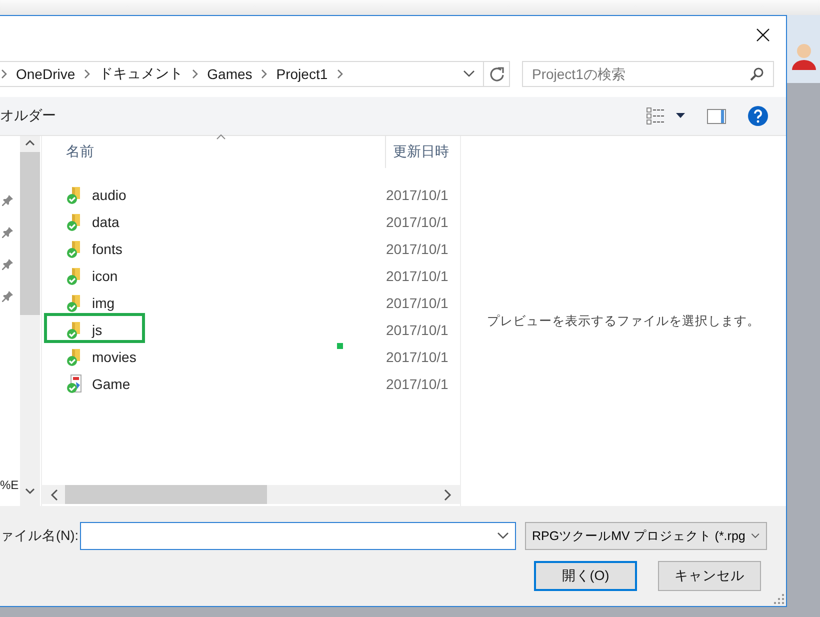  I want to click on file-name: movies, so click(239, 356).